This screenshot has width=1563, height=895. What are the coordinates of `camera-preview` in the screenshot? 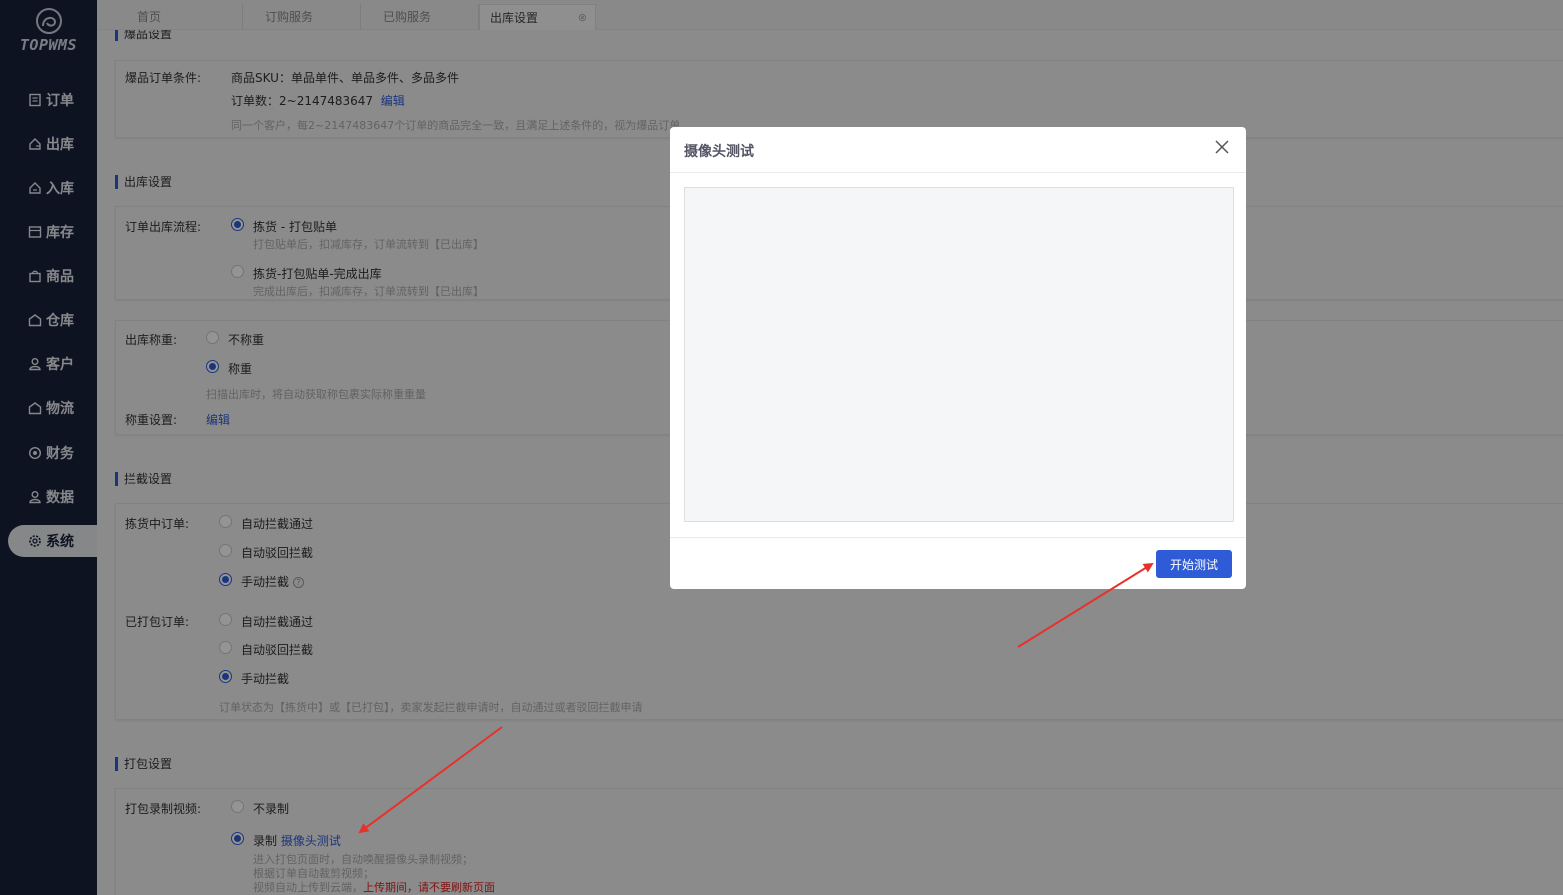 It's located at (959, 354).